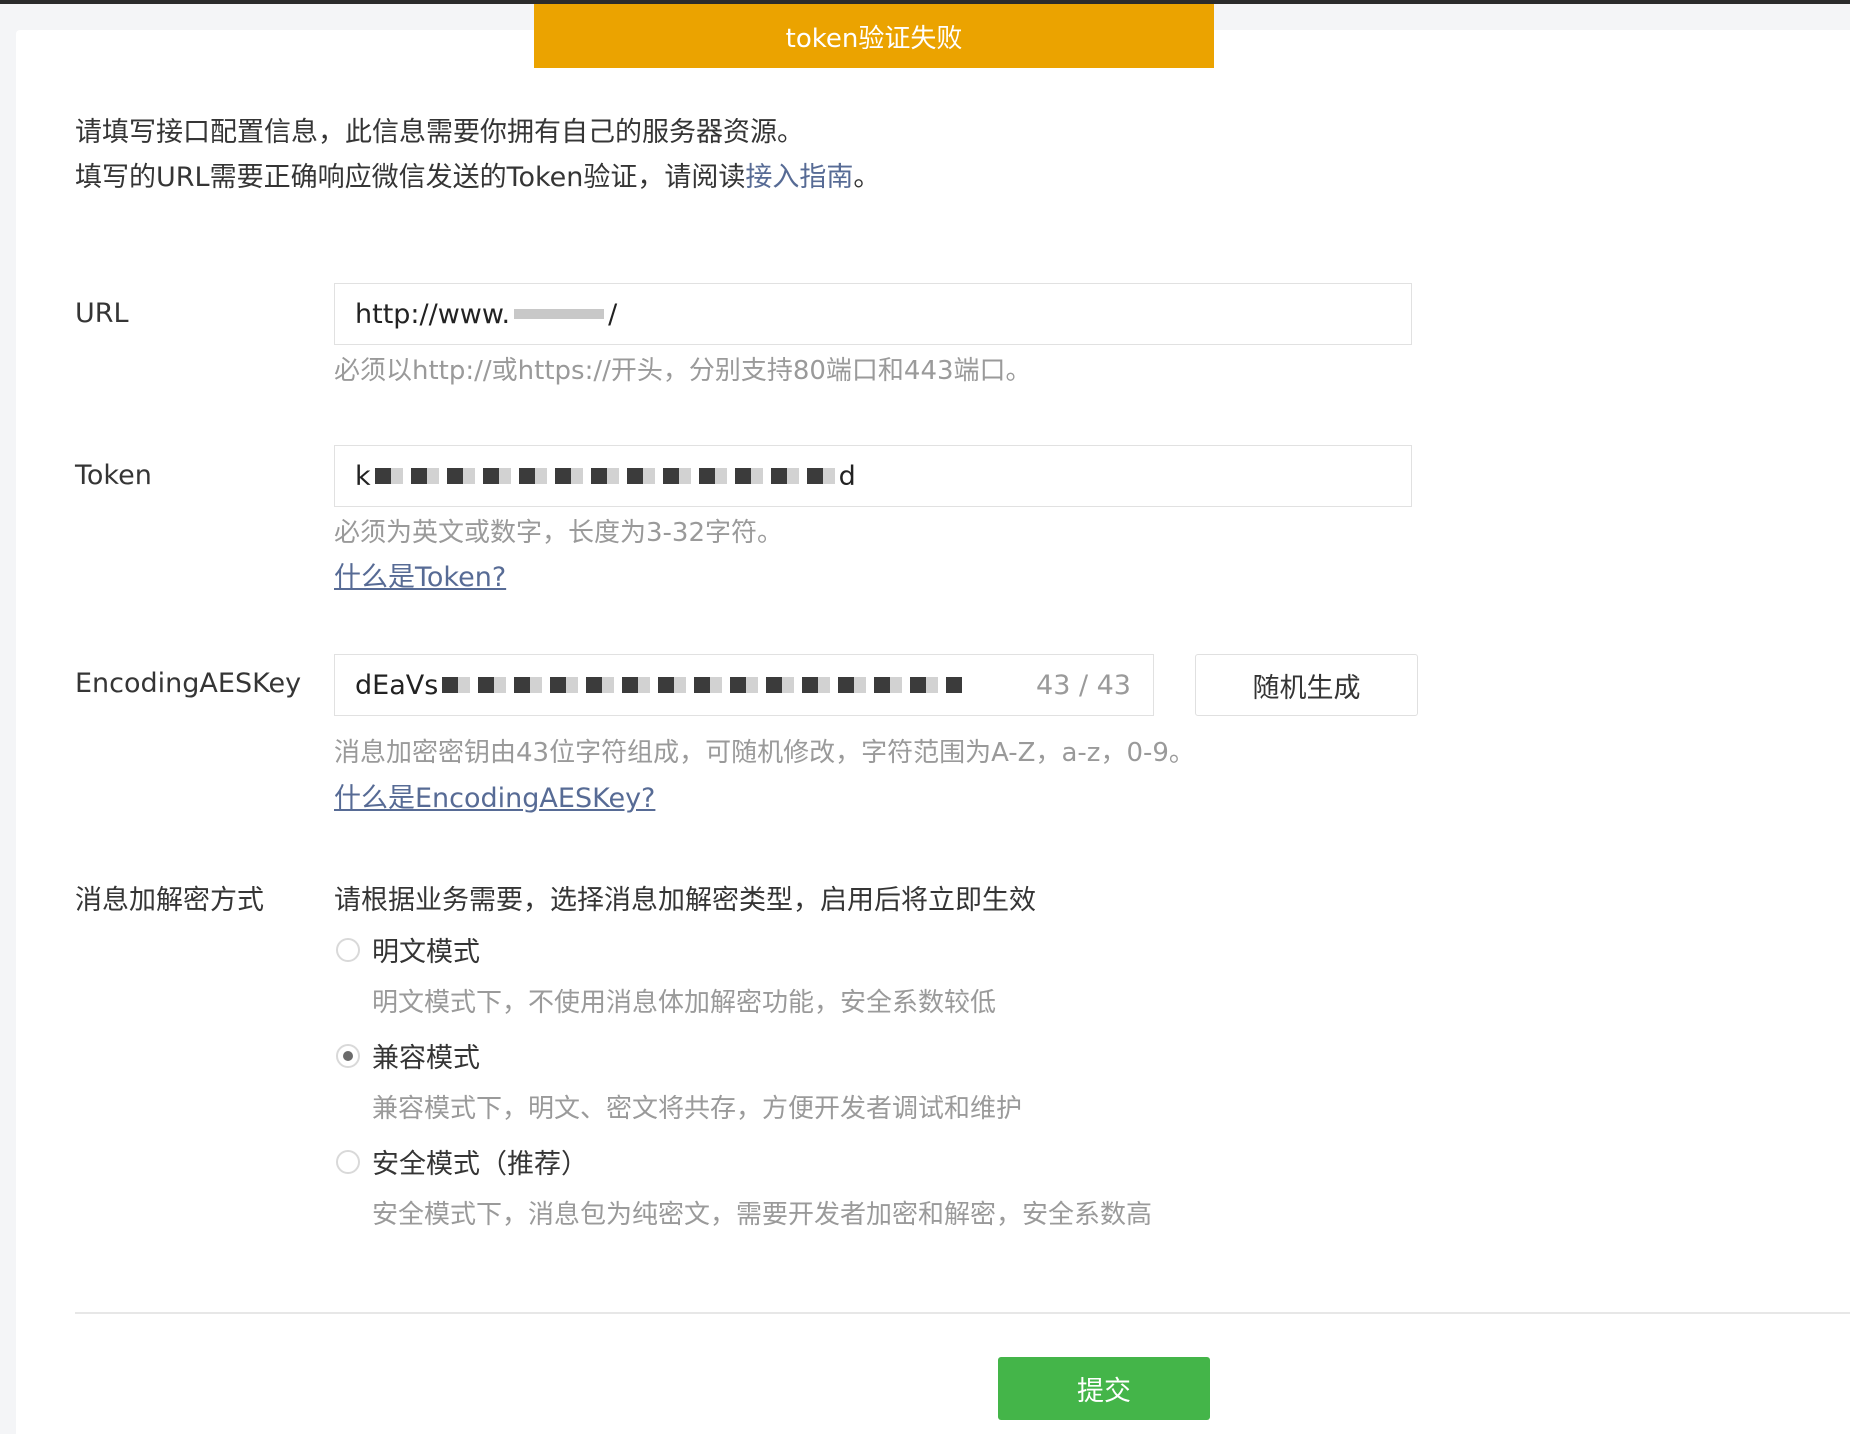 This screenshot has width=1850, height=1434. What do you see at coordinates (188, 683) in the screenshot?
I see `aeskey-label: EncodingAESKey` at bounding box center [188, 683].